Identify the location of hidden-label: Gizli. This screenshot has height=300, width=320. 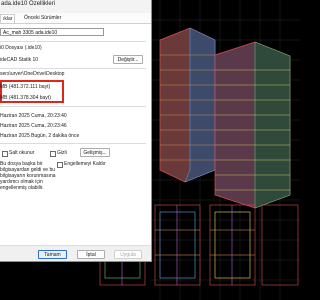
(62, 153).